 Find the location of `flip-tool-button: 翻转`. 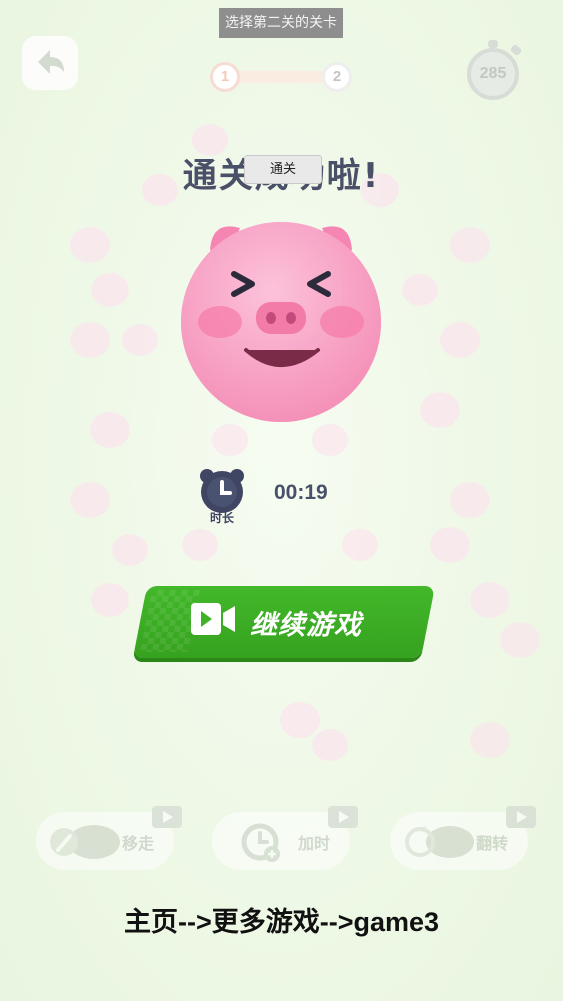

flip-tool-button: 翻转 is located at coordinates (463, 838).